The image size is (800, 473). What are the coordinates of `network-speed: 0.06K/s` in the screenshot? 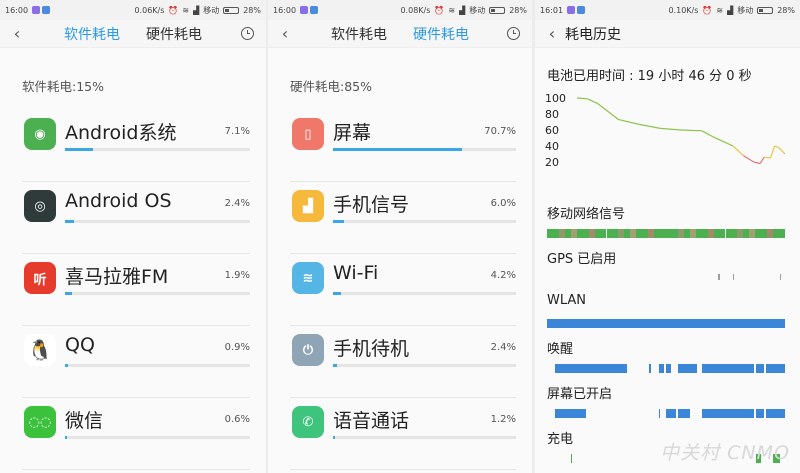 It's located at (149, 10).